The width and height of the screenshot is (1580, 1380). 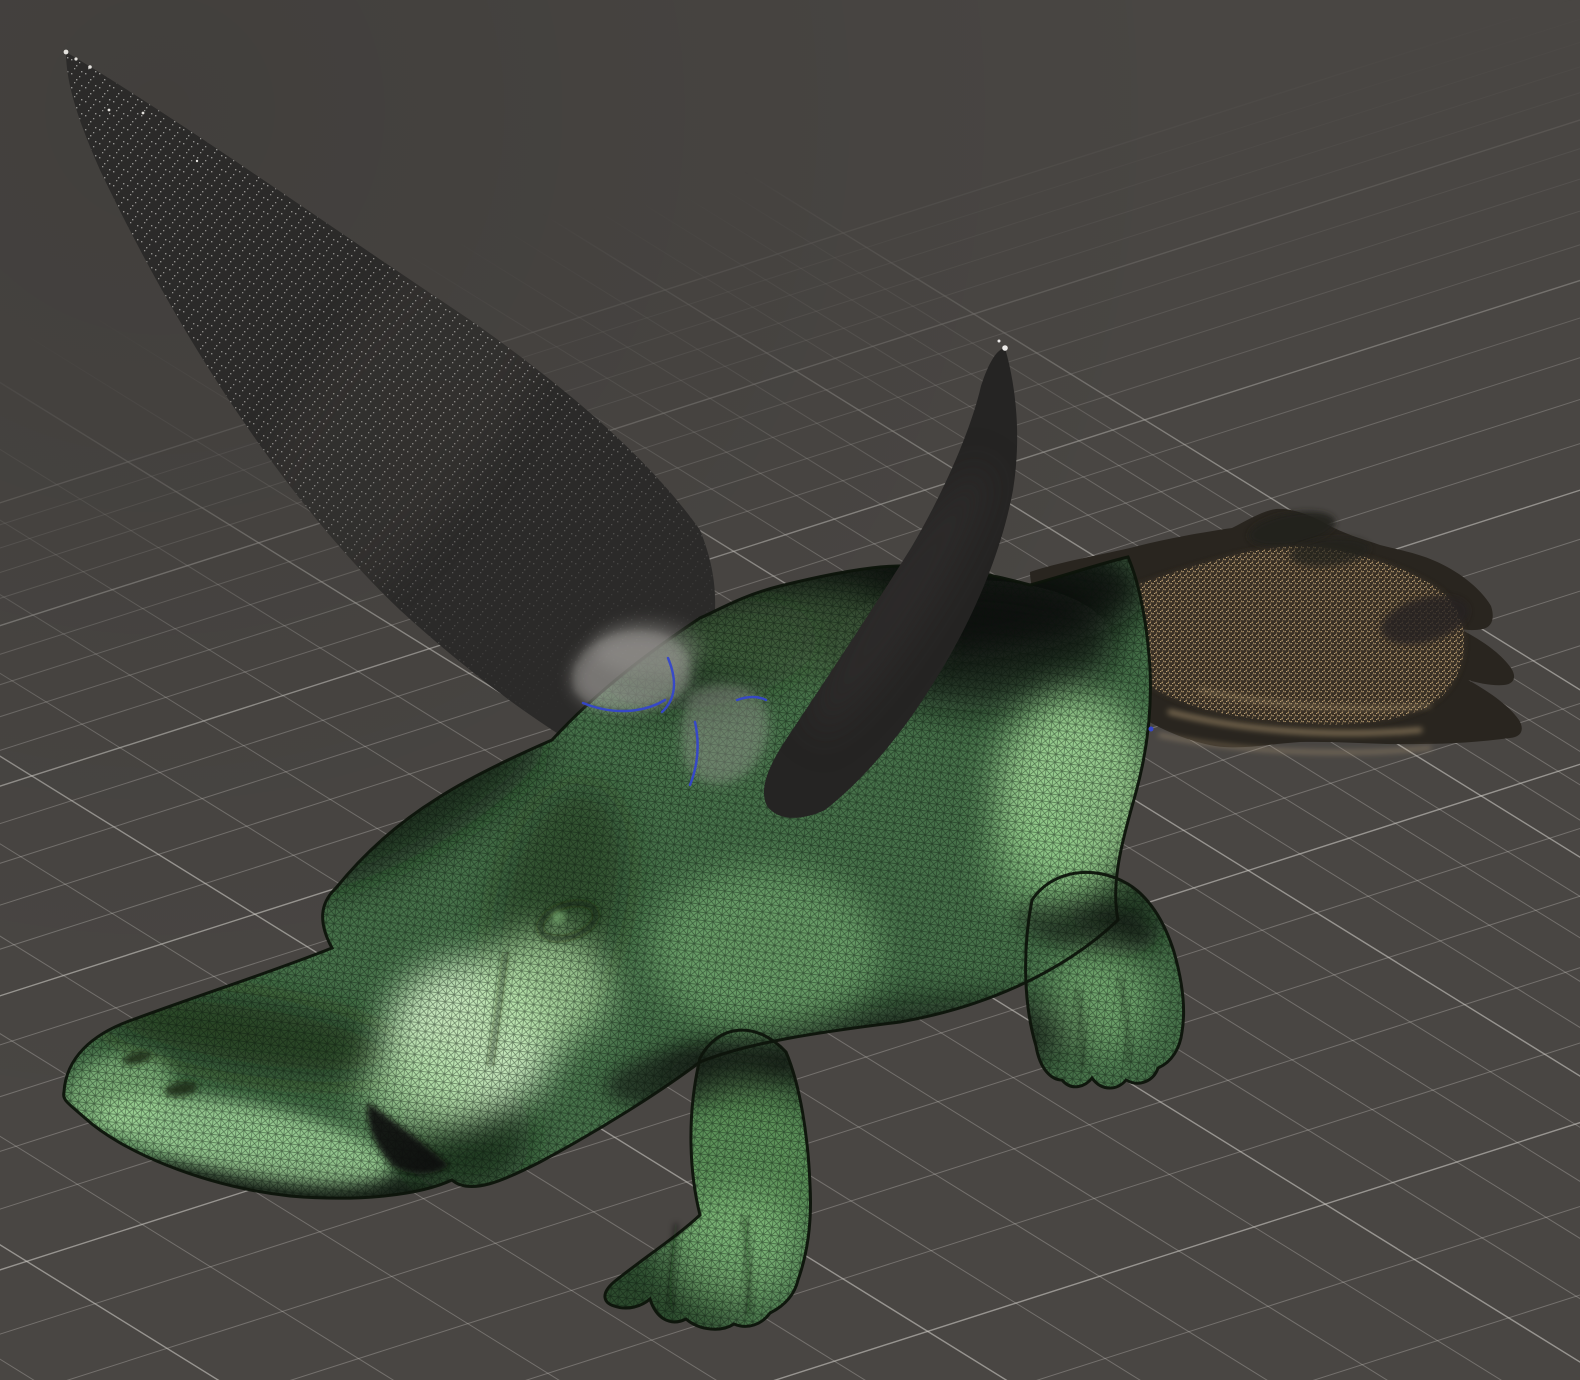 What do you see at coordinates (1151, 729) in the screenshot?
I see `seam-dot` at bounding box center [1151, 729].